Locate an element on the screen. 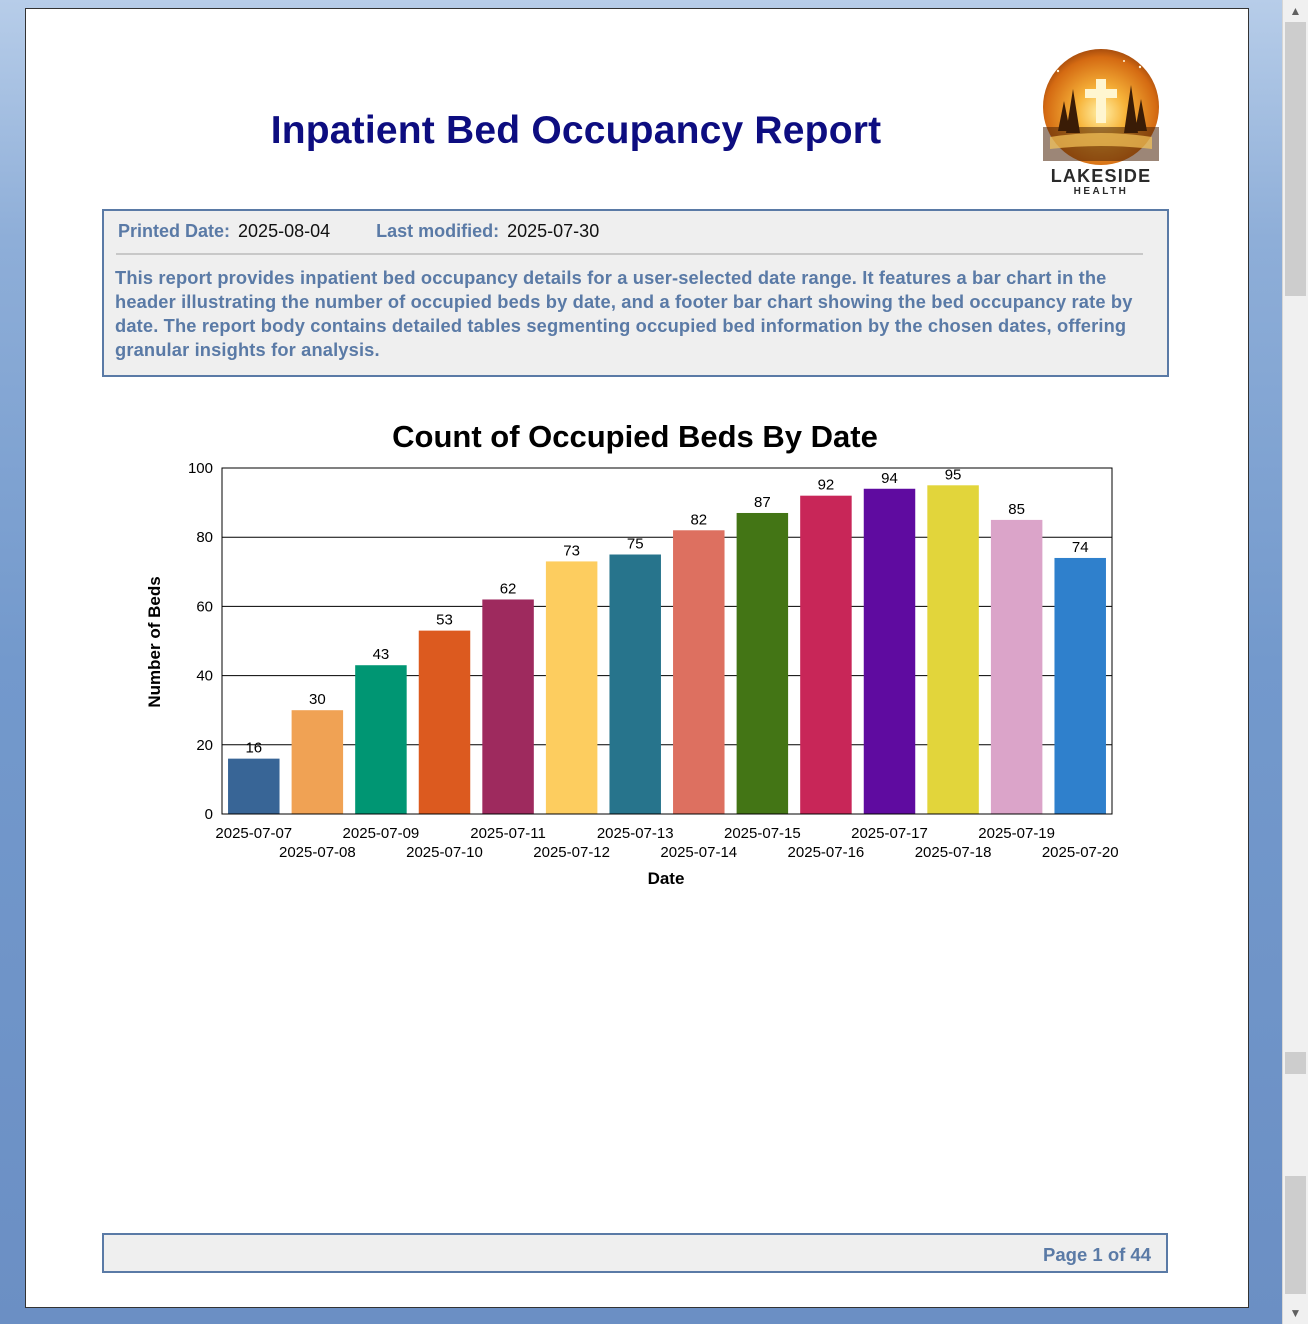 This screenshot has width=1308, height=1324. bar-value-label: 73 is located at coordinates (571, 550).